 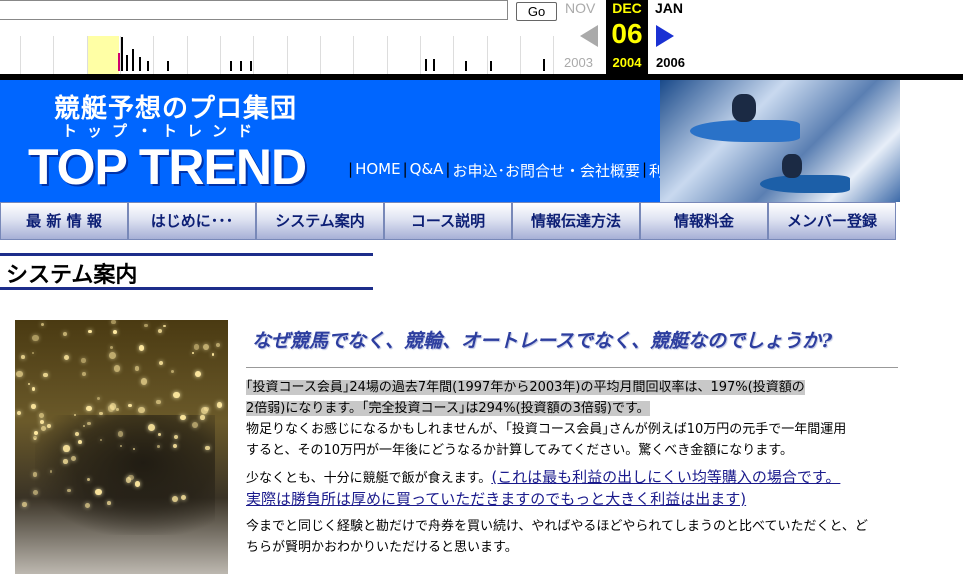 What do you see at coordinates (805, 184) in the screenshot?
I see `boat-shape` at bounding box center [805, 184].